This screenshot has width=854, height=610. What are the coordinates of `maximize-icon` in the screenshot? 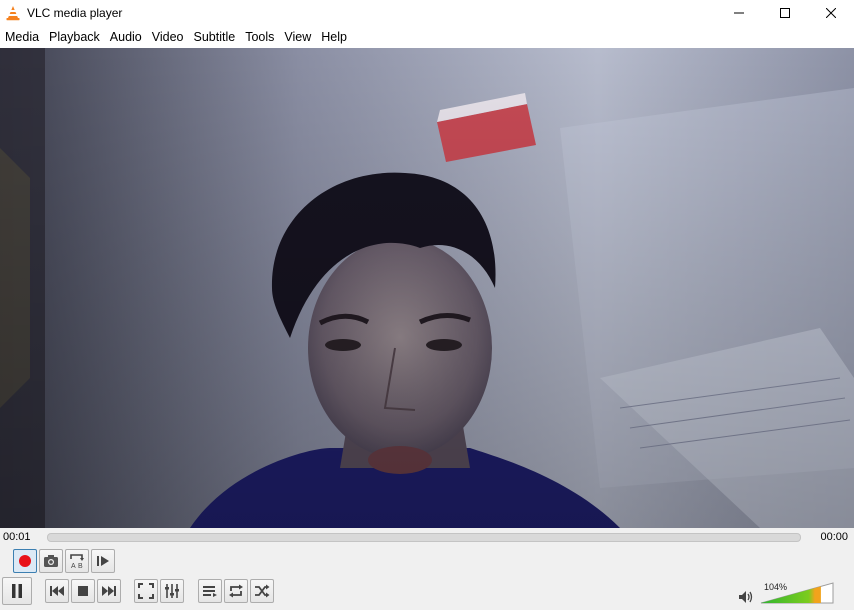 It's located at (785, 13).